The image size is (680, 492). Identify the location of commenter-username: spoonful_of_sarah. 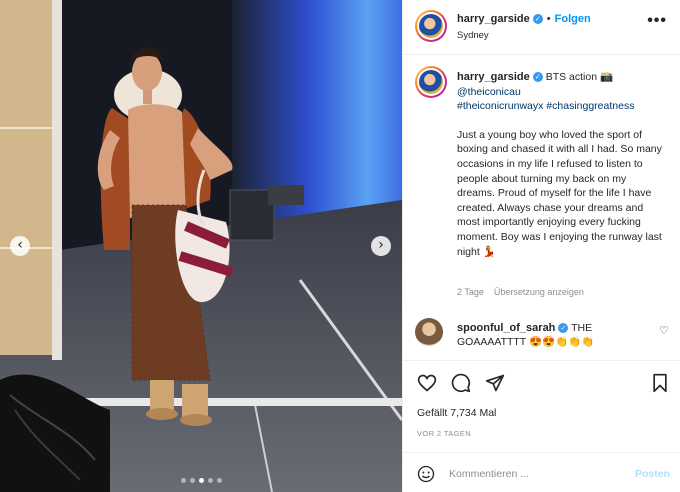
(506, 328).